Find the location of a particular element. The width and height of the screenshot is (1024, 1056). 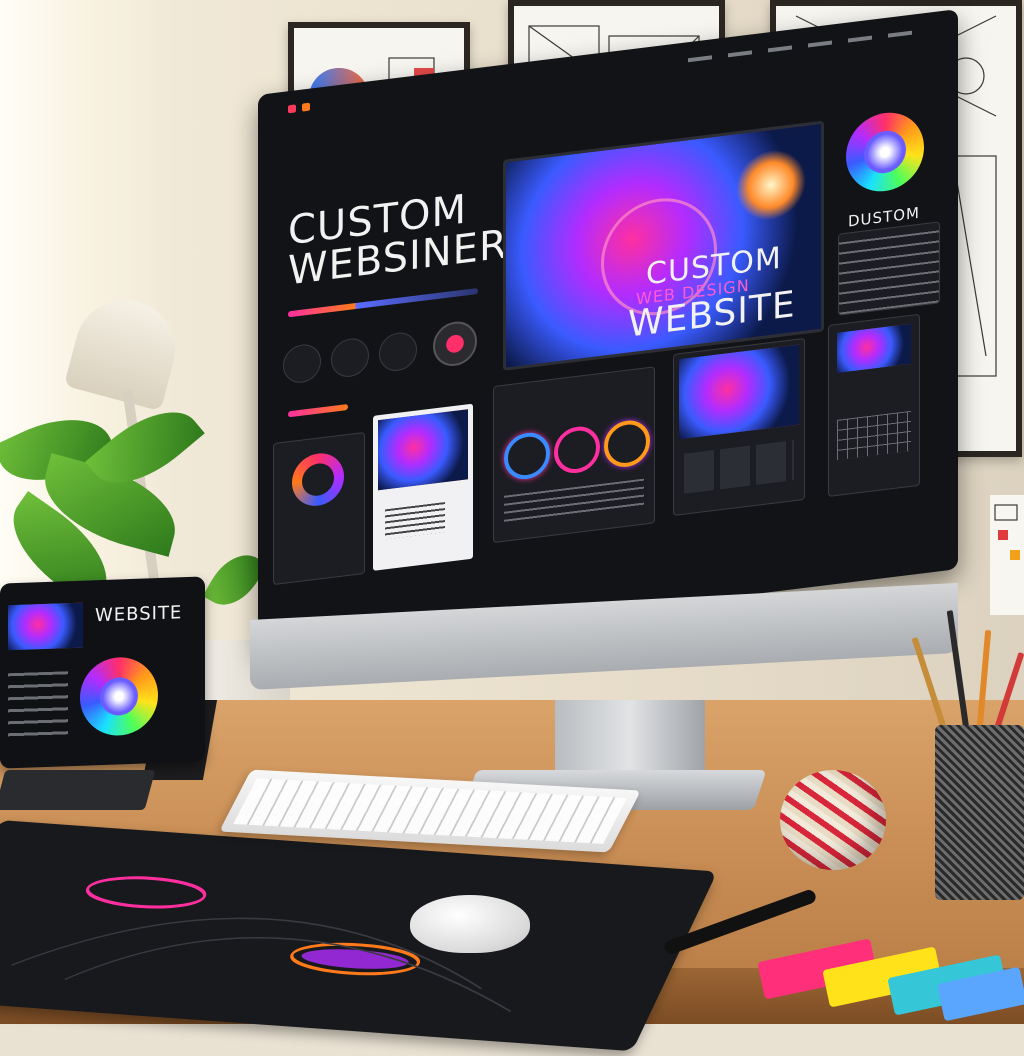

sticky-sketch-right is located at coordinates (1007, 555).